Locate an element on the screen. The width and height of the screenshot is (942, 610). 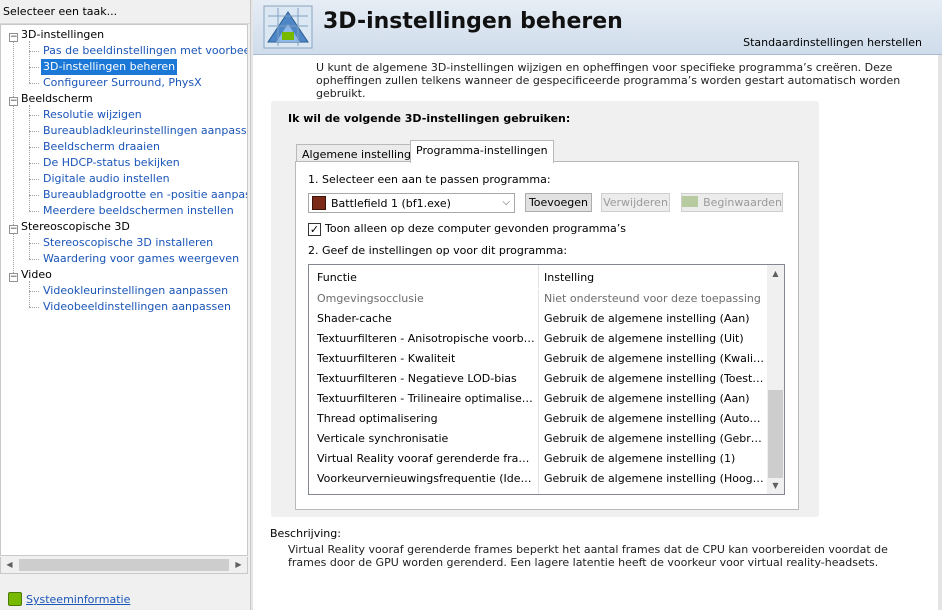
scroll-left-icon: ◀ is located at coordinates (9, 565).